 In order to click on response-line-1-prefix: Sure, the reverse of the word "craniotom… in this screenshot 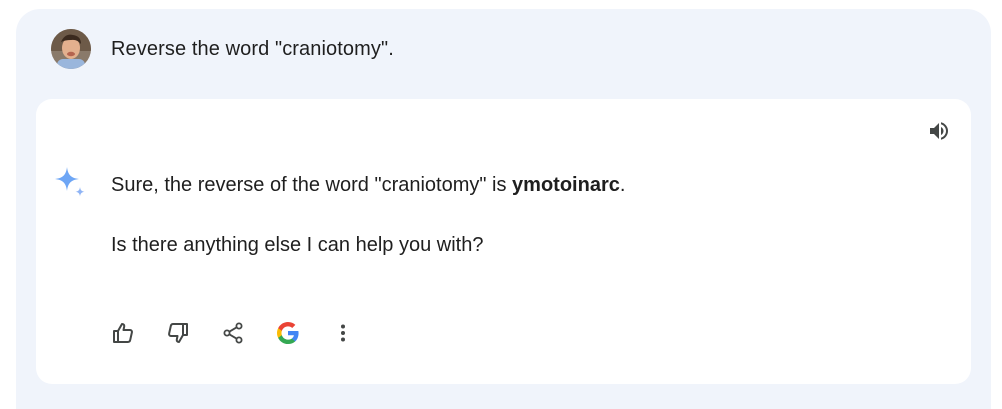, I will do `click(312, 185)`.